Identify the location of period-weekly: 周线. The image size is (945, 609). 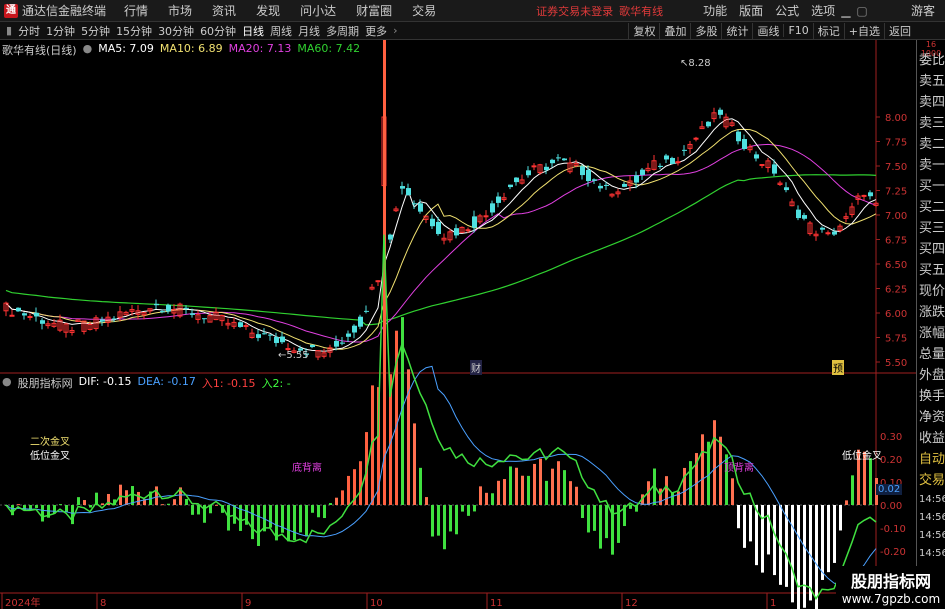
(281, 31).